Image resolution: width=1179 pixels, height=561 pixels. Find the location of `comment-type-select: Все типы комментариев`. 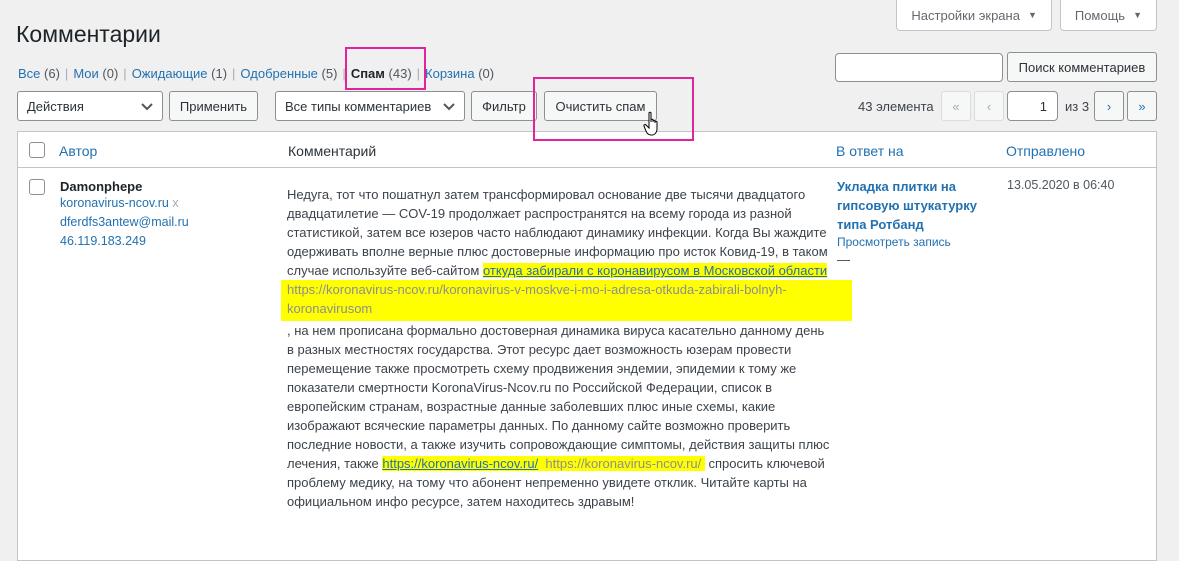

comment-type-select: Все типы комментариев is located at coordinates (370, 106).